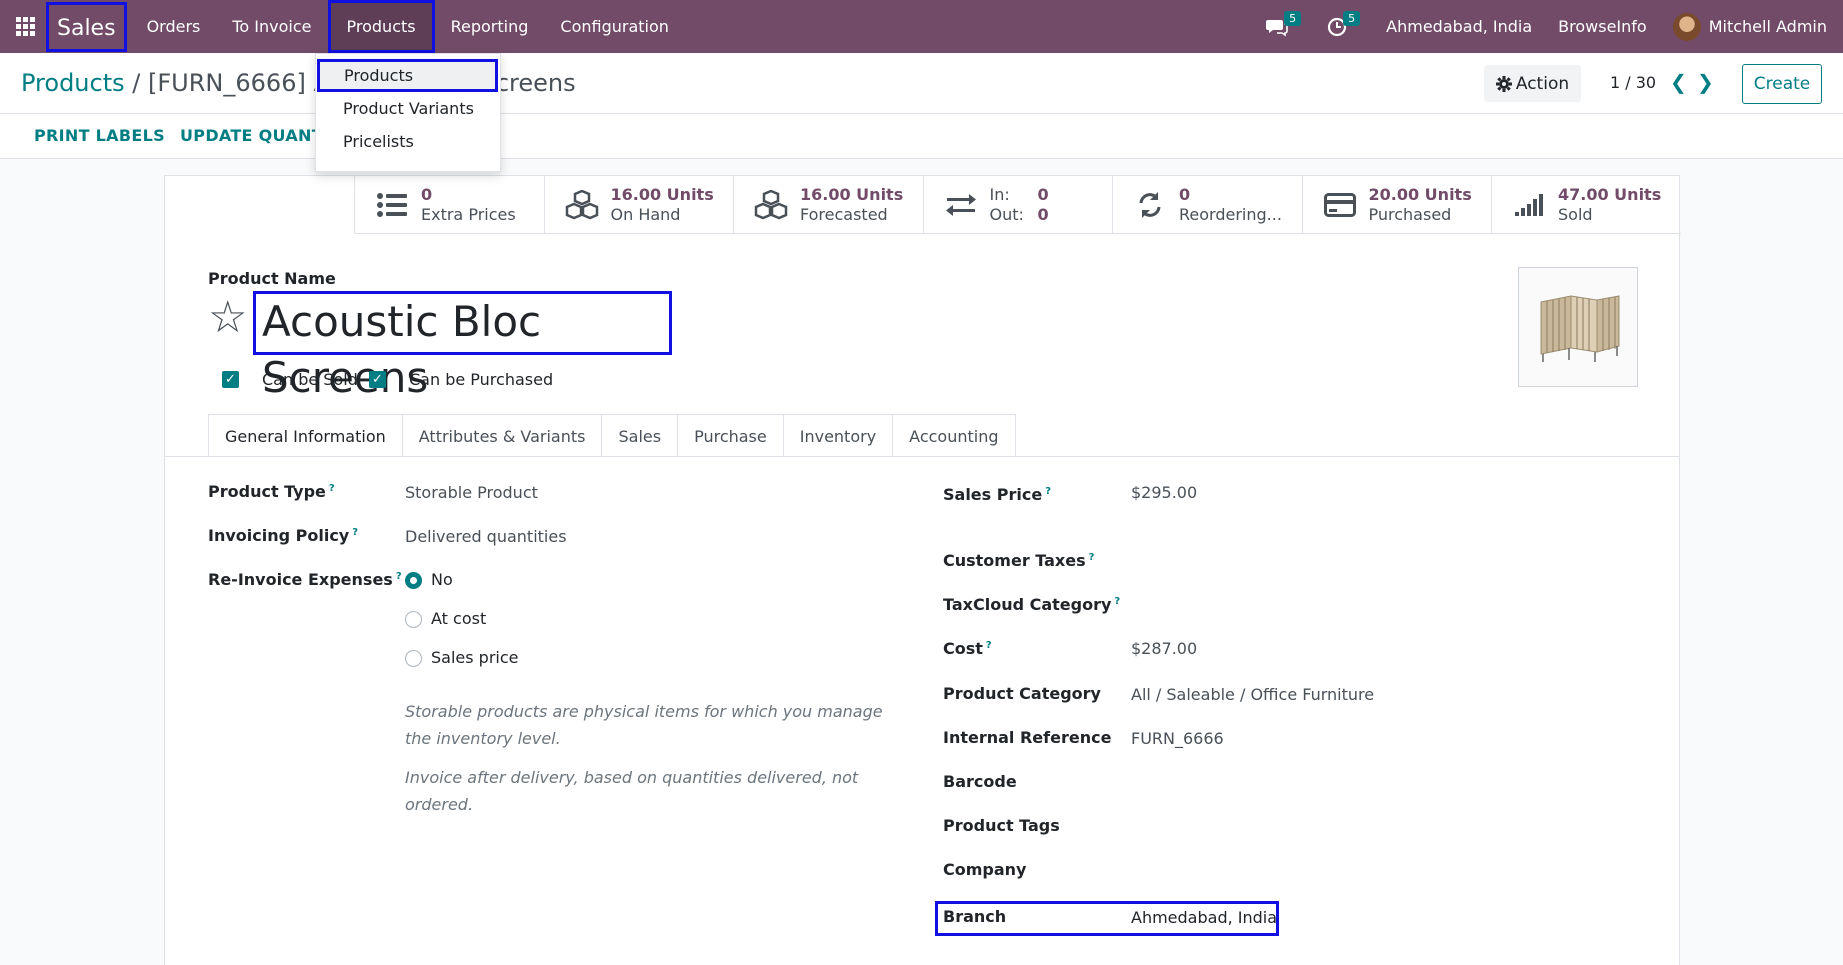 The height and width of the screenshot is (965, 1843). What do you see at coordinates (490, 26) in the screenshot?
I see `menu-reporting: Reporting` at bounding box center [490, 26].